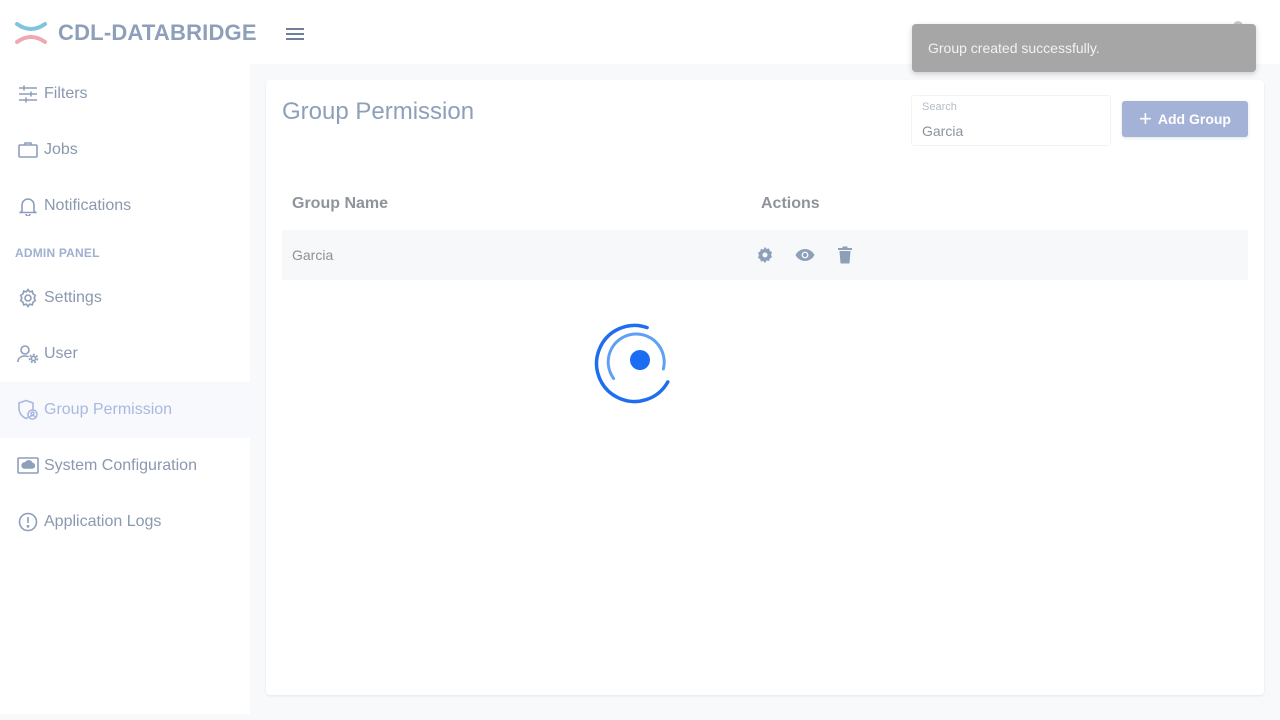  Describe the element at coordinates (1194, 119) in the screenshot. I see `add-group-label: Add Group` at that location.